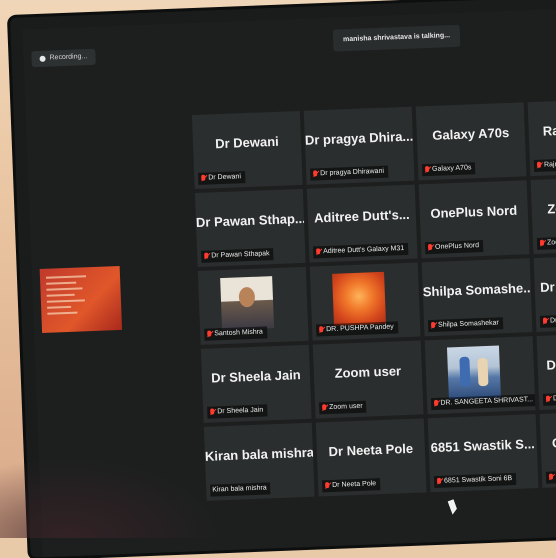 This screenshot has height=558, width=556. What do you see at coordinates (81, 299) in the screenshot?
I see `shared-screen-thumbnail` at bounding box center [81, 299].